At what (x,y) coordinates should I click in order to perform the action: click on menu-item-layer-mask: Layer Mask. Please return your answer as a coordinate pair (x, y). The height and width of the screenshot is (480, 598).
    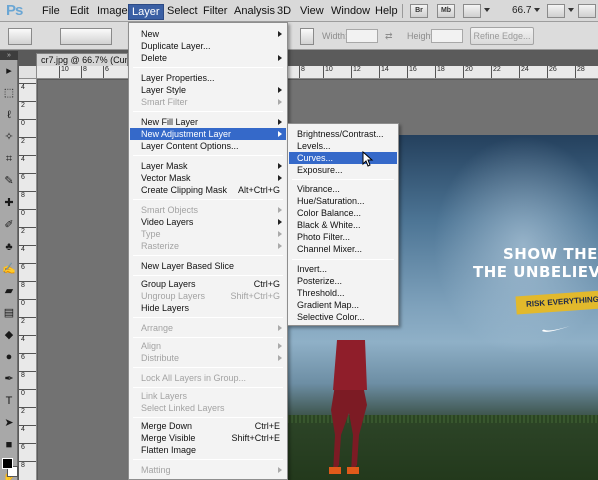
    Looking at the image, I should click on (208, 166).